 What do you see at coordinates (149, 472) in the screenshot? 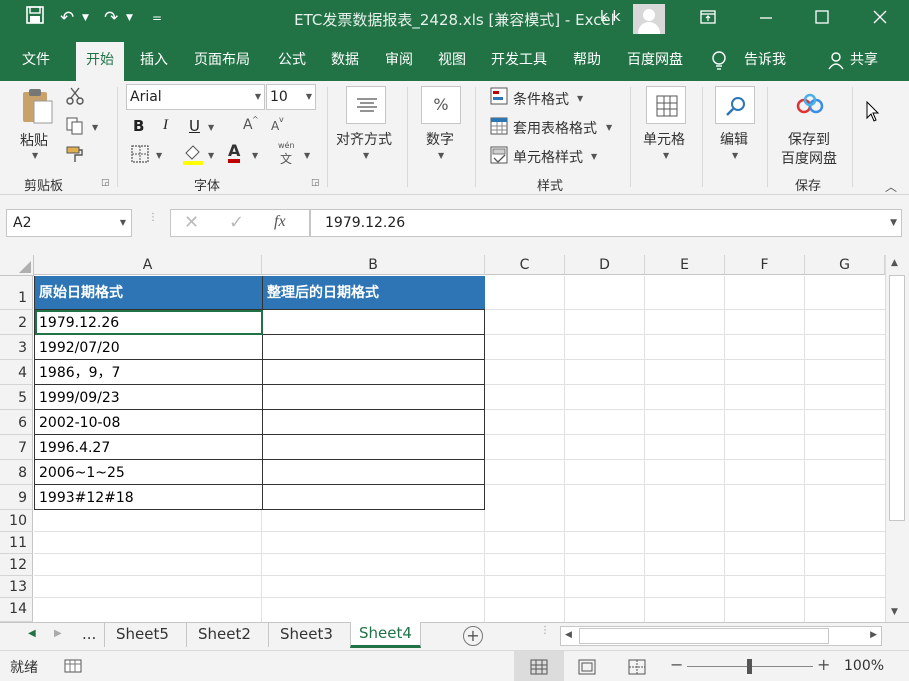
I see `table-cell: 2006~1~25` at bounding box center [149, 472].